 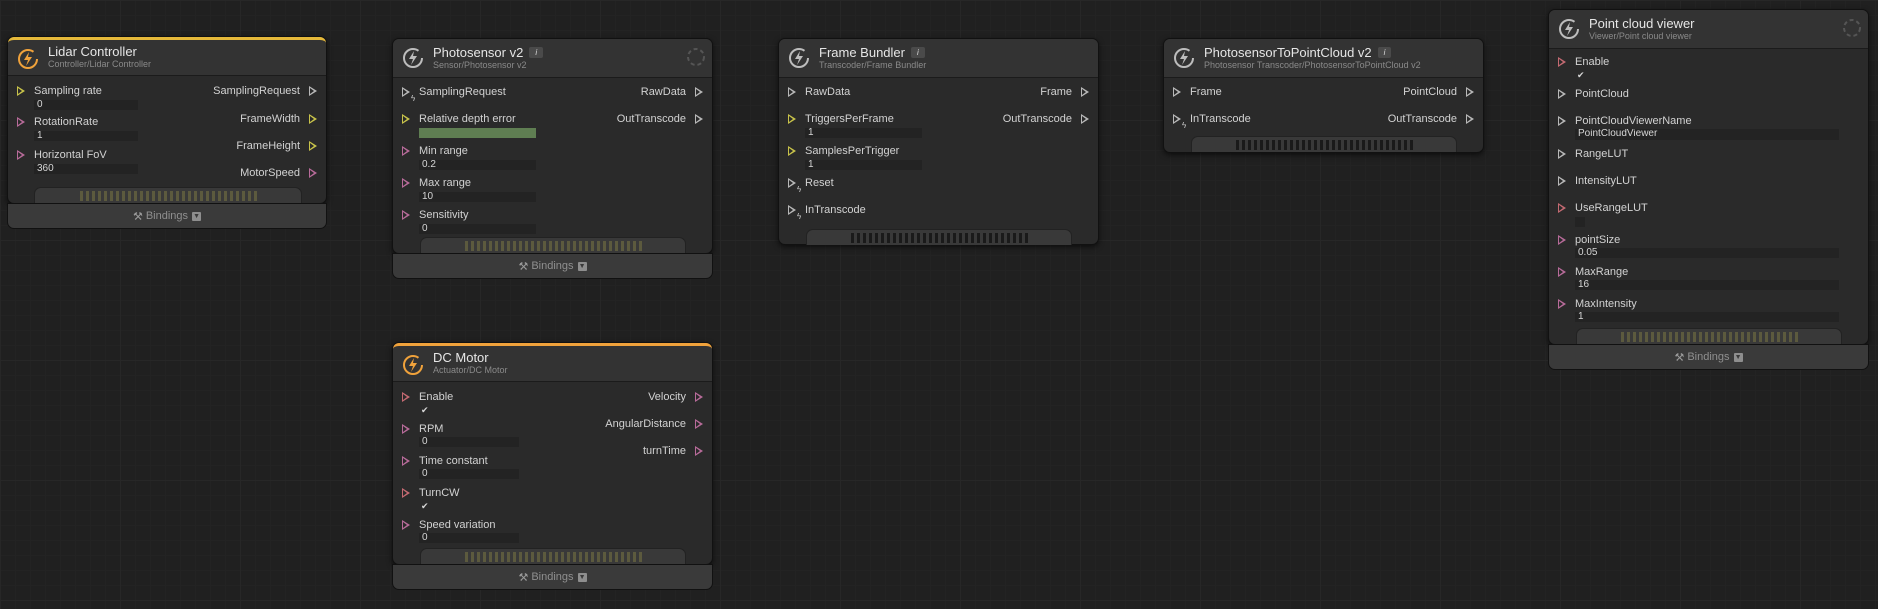 I want to click on input-port-reset: ϟ Reset, so click(x=806, y=185).